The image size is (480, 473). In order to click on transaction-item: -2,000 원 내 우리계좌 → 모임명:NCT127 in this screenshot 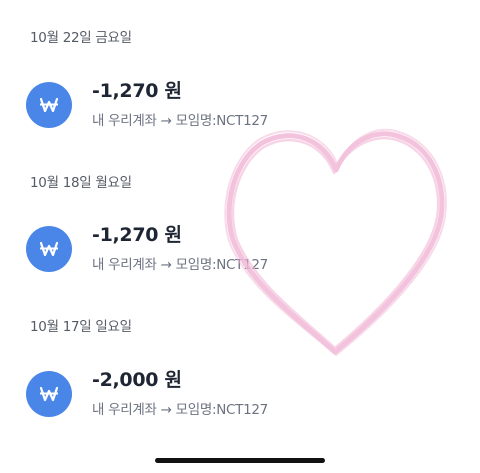, I will do `click(236, 395)`.